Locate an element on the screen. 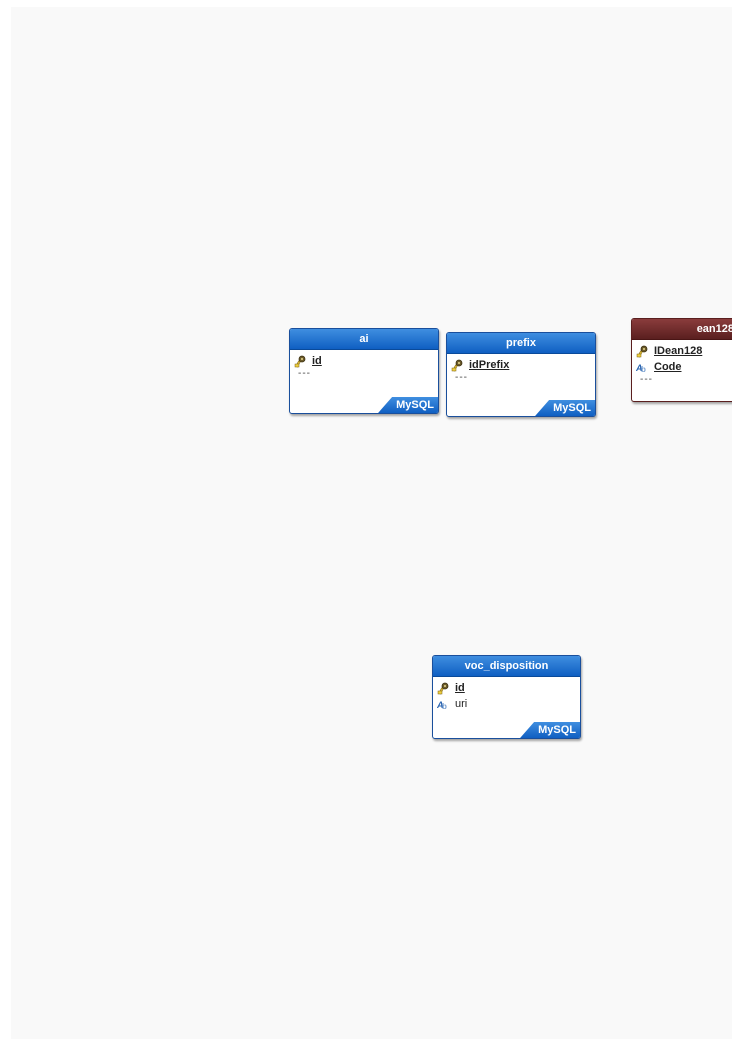 This screenshot has width=732, height=1046. table-voc-disposition: voc_disposition id uri MySQL is located at coordinates (506, 697).